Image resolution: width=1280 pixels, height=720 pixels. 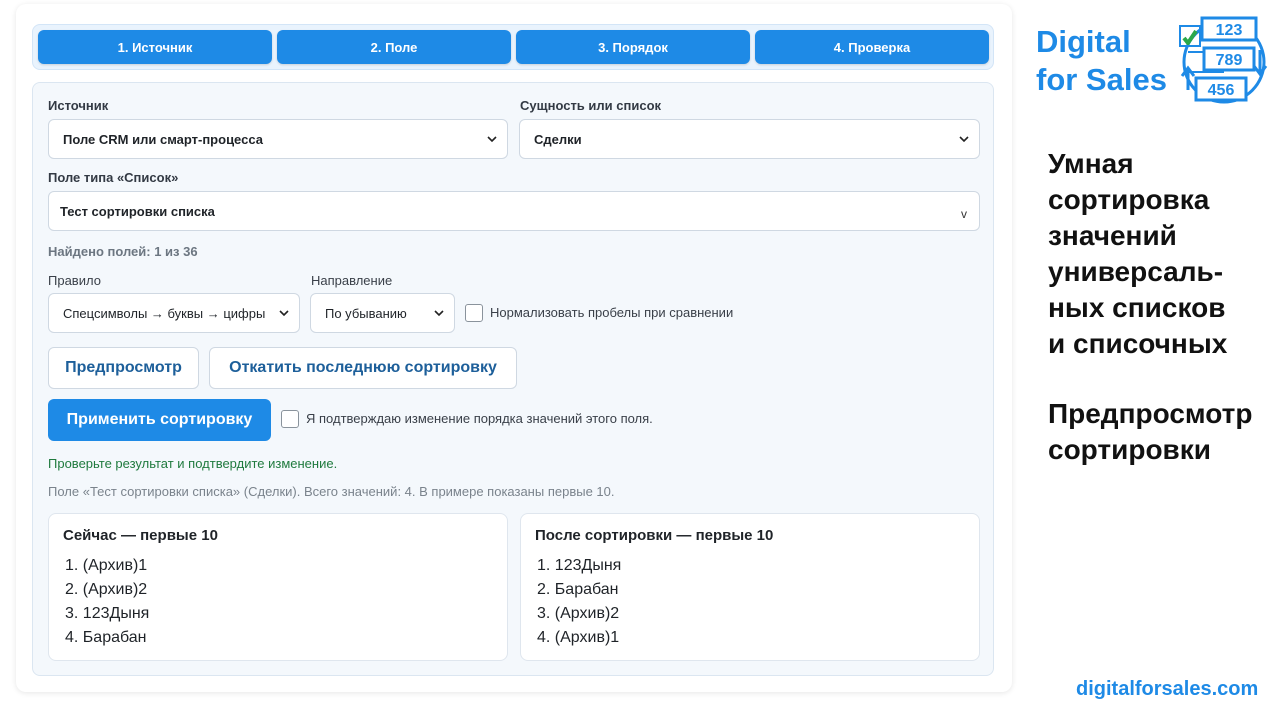 I want to click on source-select-value: Поле CRM или смарт-процесса, so click(x=163, y=139).